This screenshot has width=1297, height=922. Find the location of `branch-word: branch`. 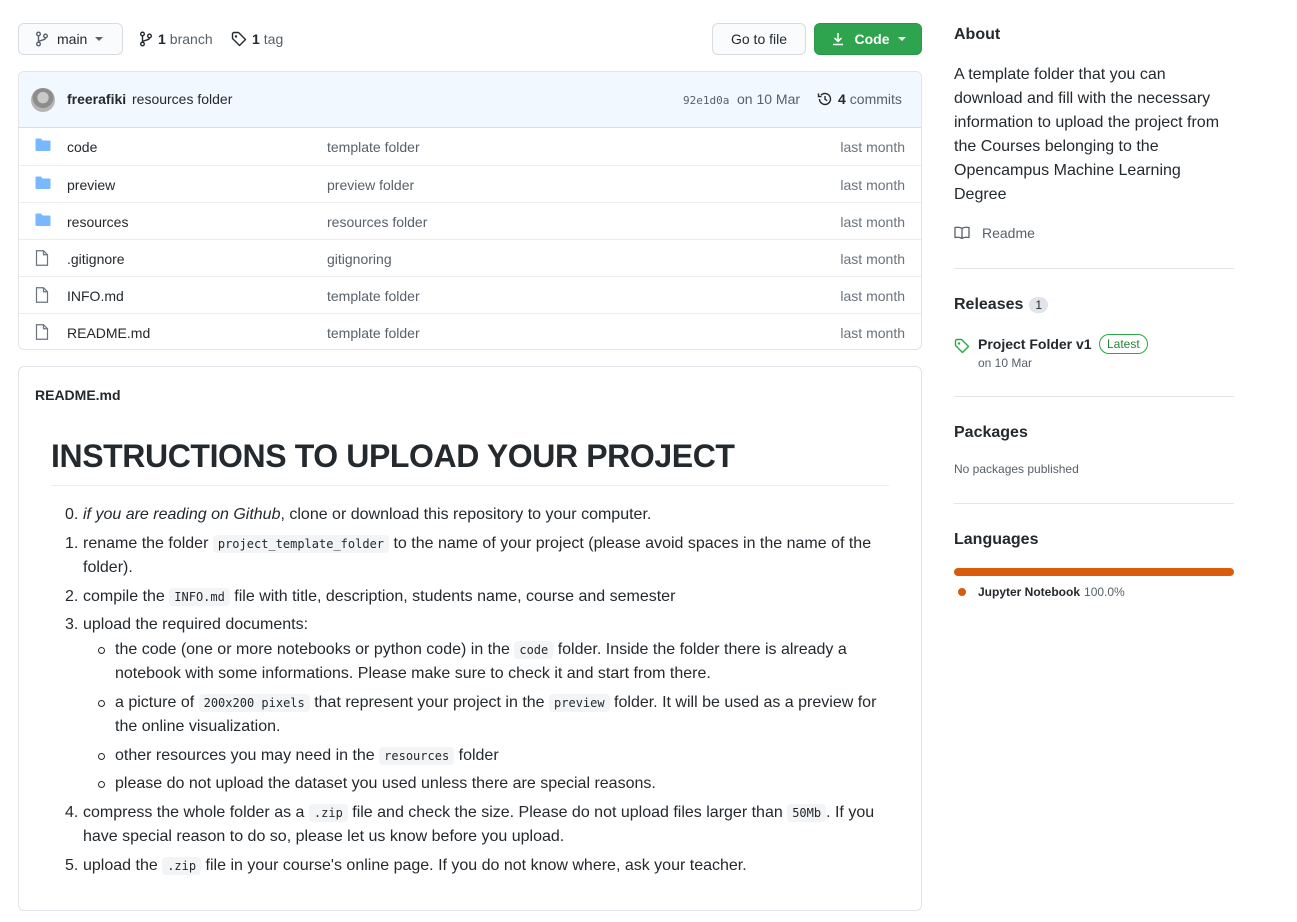

branch-word: branch is located at coordinates (191, 39).